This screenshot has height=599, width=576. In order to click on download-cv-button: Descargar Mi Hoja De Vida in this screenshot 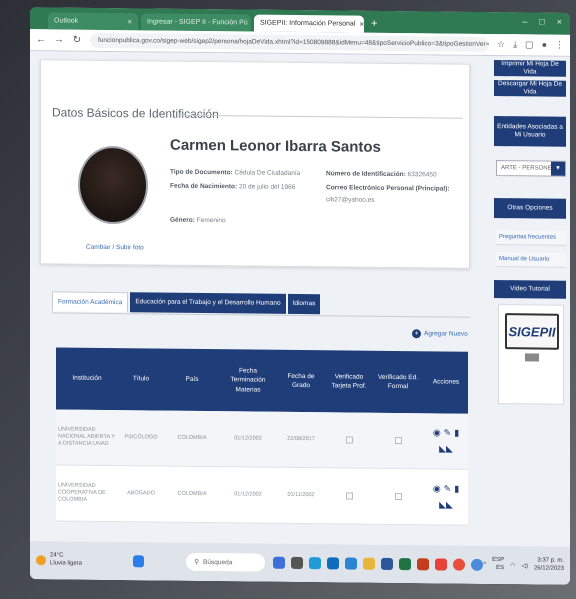, I will do `click(530, 88)`.